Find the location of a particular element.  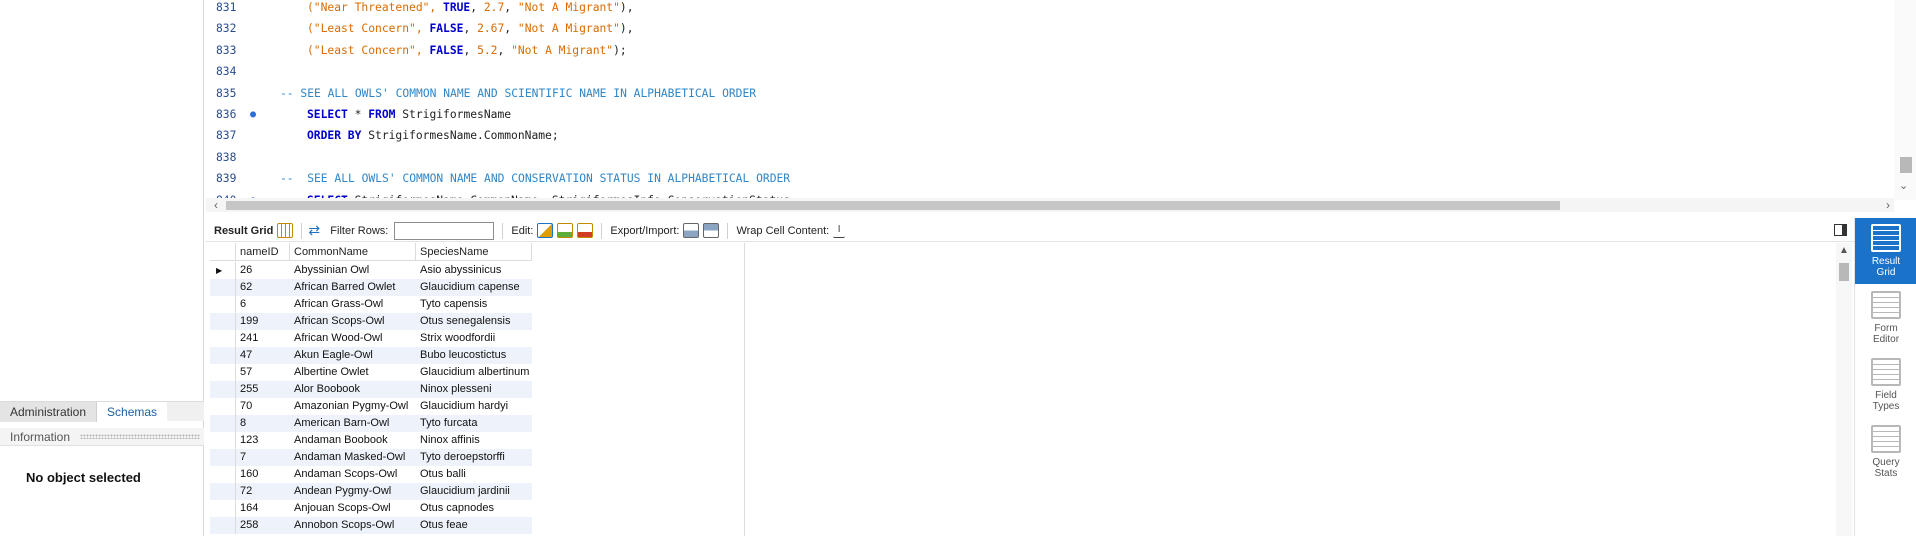

cell-nameid: 199 is located at coordinates (263, 321).